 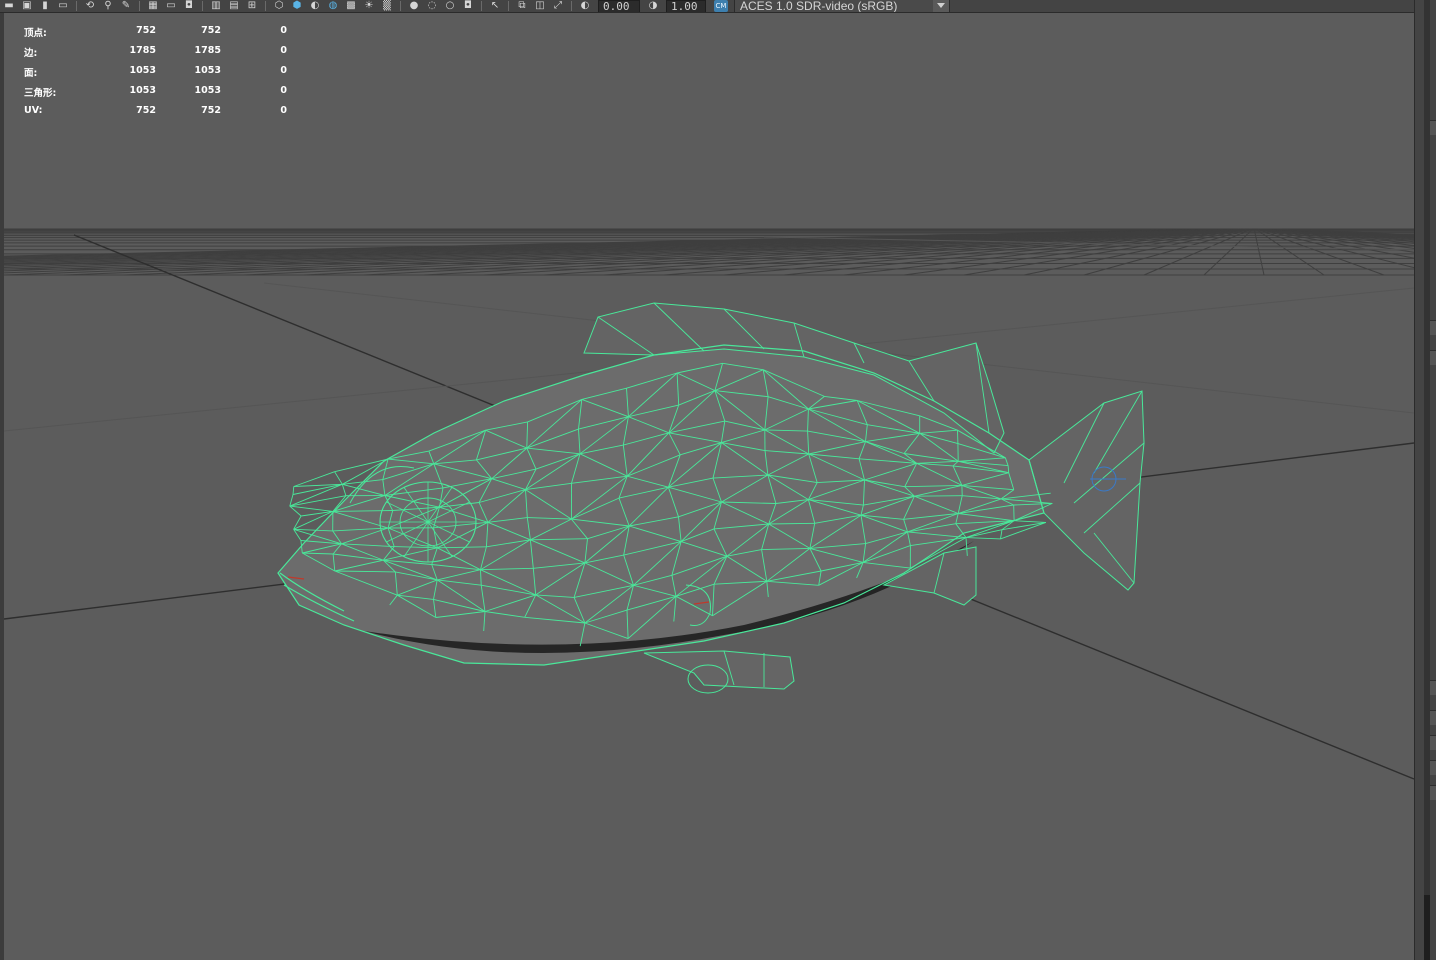 What do you see at coordinates (941, 6) in the screenshot?
I see `chevron-down-icon` at bounding box center [941, 6].